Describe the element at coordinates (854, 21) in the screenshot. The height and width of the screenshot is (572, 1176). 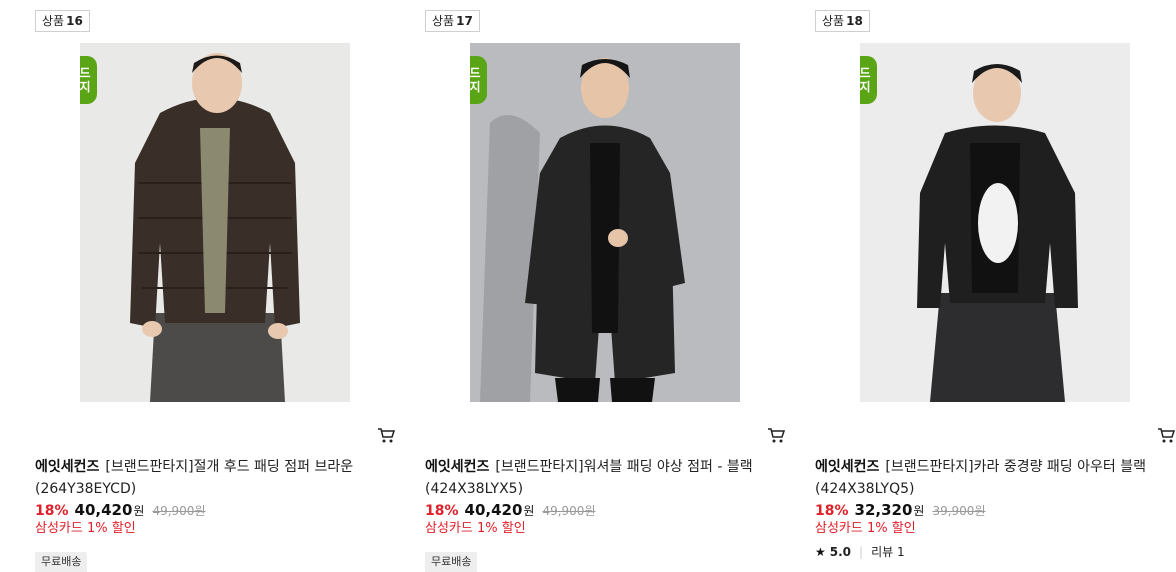
I see `badge-number: 18` at that location.